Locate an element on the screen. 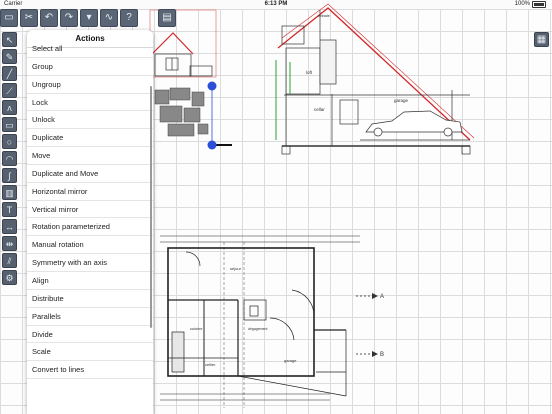 The image size is (552, 414). arc-tool-icon: ◠ is located at coordinates (9, 158).